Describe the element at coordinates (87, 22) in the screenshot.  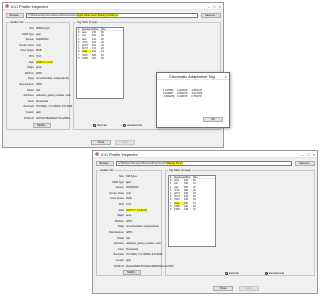
I see `tag-table-label: Tag Table (9 tags)` at that location.